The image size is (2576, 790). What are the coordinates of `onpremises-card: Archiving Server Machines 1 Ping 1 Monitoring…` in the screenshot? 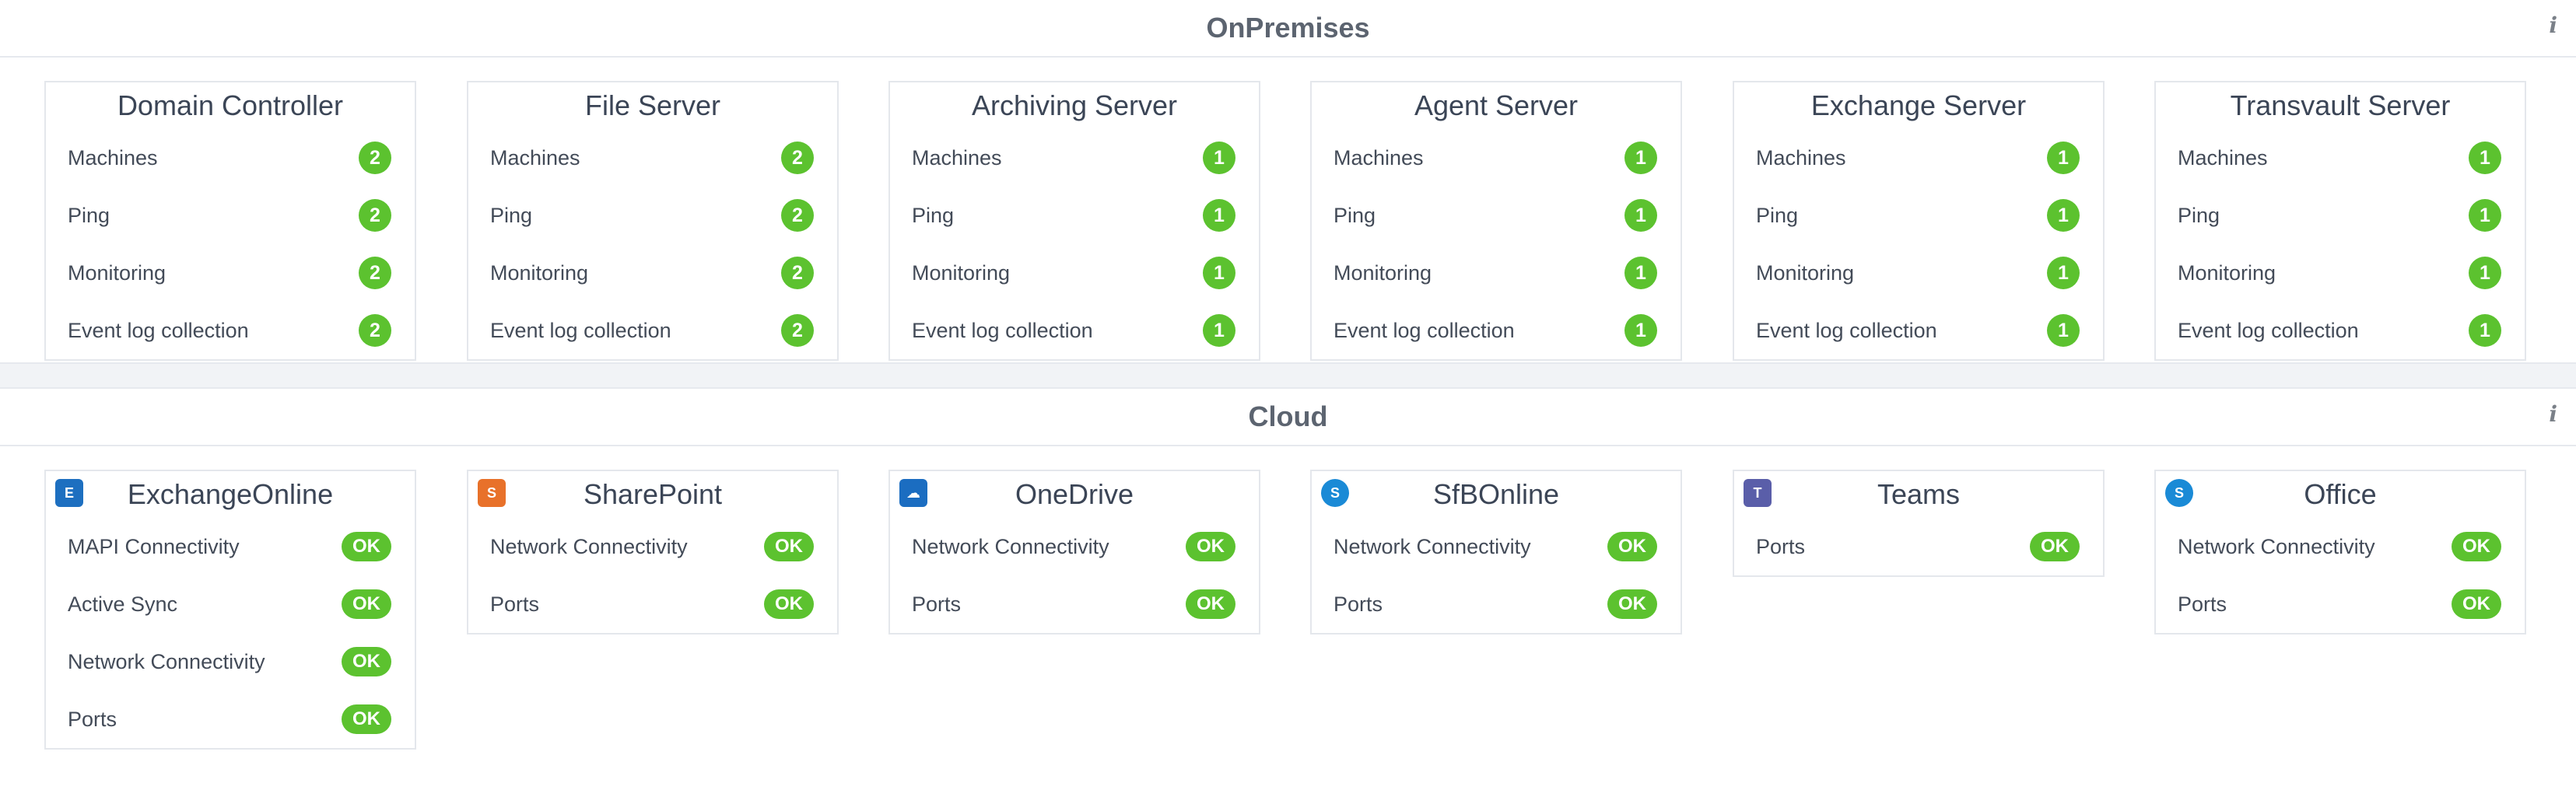 It's located at (1074, 221).